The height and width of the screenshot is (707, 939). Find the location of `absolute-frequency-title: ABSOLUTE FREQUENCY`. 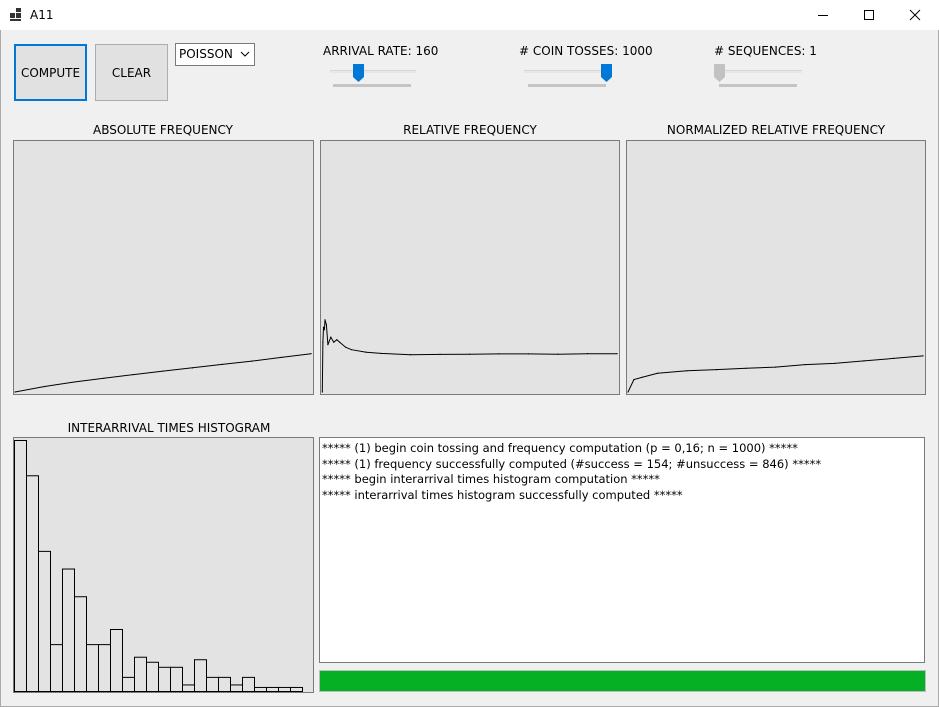

absolute-frequency-title: ABSOLUTE FREQUENCY is located at coordinates (163, 130).